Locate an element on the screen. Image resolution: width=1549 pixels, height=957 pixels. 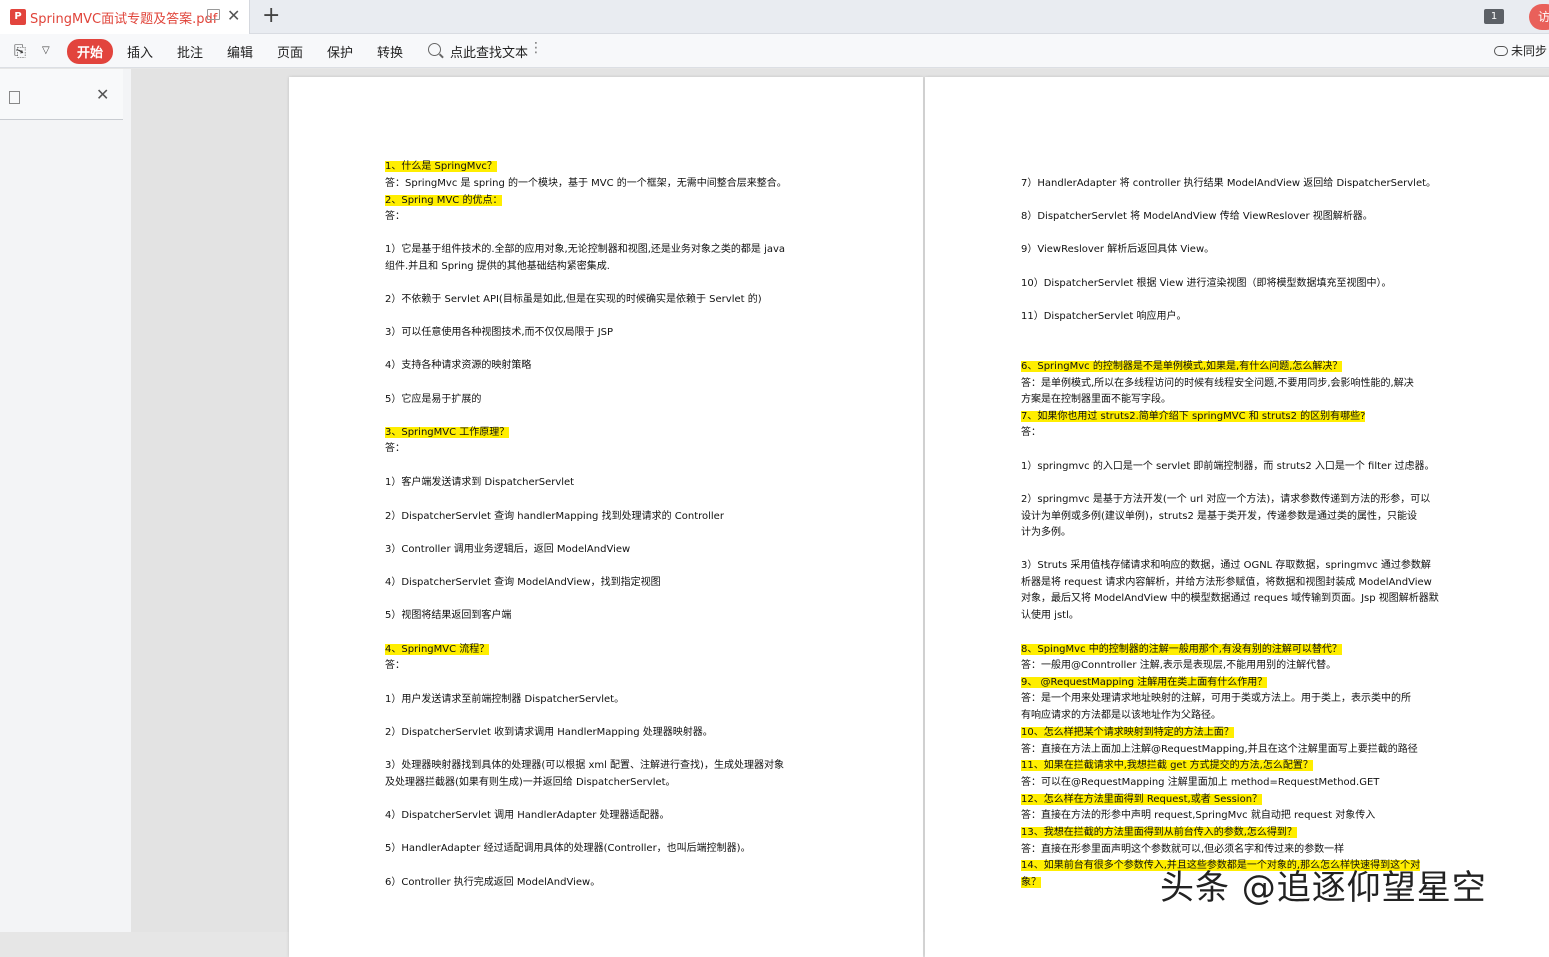
line-text: 9）ViewReslover 解析后返回具体 View。 is located at coordinates (1118, 249).